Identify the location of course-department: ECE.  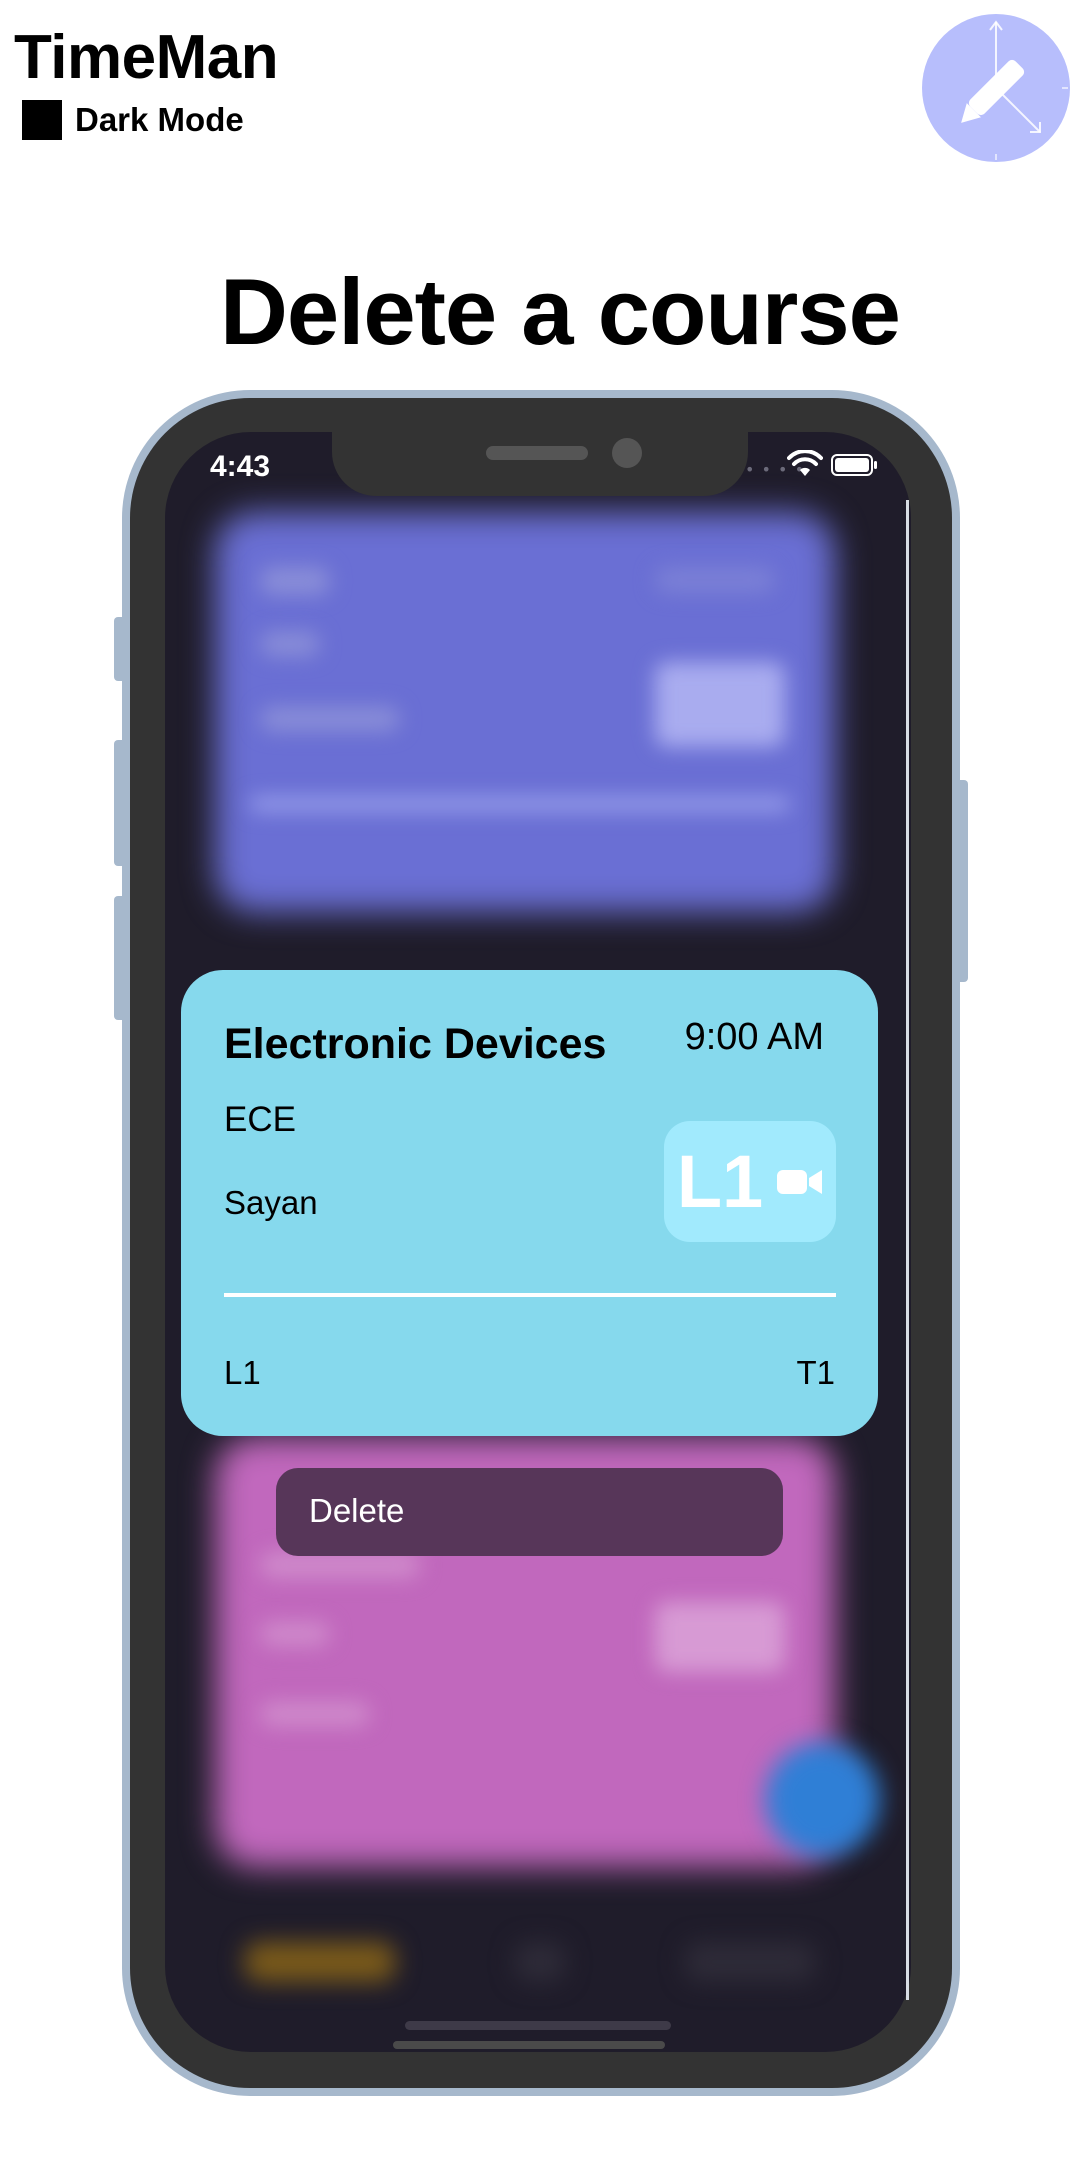
(260, 1119).